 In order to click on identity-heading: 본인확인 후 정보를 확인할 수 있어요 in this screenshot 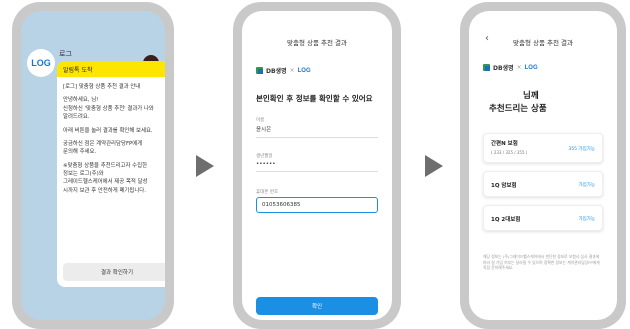, I will do `click(314, 98)`.